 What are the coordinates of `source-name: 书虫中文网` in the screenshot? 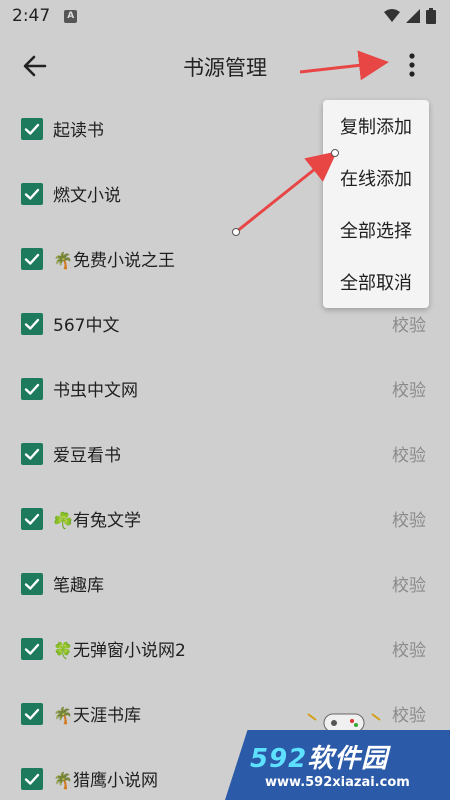 It's located at (95, 388).